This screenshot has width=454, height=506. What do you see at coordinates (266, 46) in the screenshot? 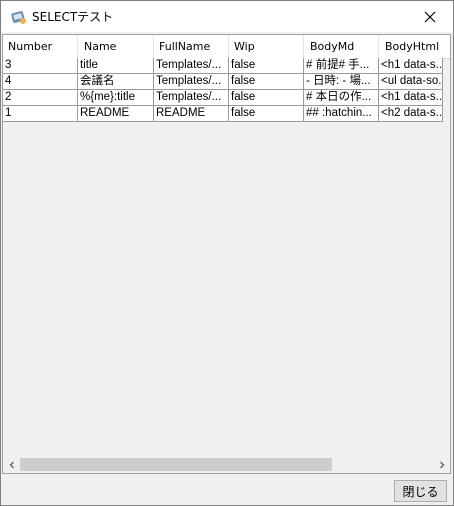
I see `column-header-wip: Wip` at bounding box center [266, 46].